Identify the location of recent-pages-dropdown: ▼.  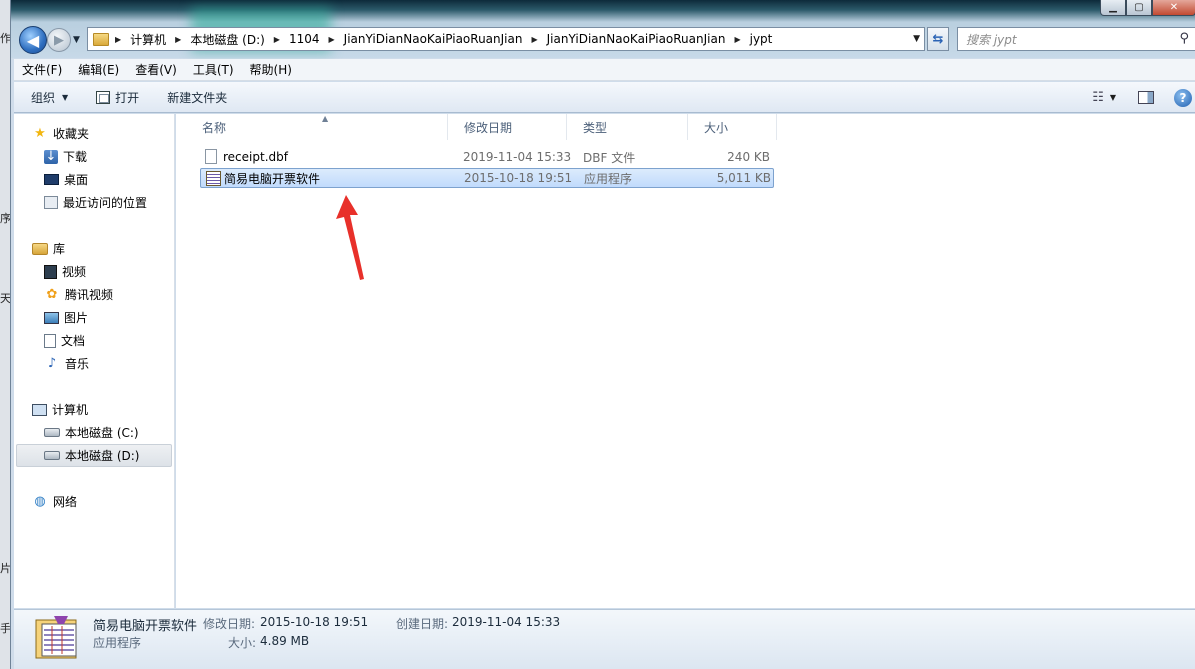
(76, 40).